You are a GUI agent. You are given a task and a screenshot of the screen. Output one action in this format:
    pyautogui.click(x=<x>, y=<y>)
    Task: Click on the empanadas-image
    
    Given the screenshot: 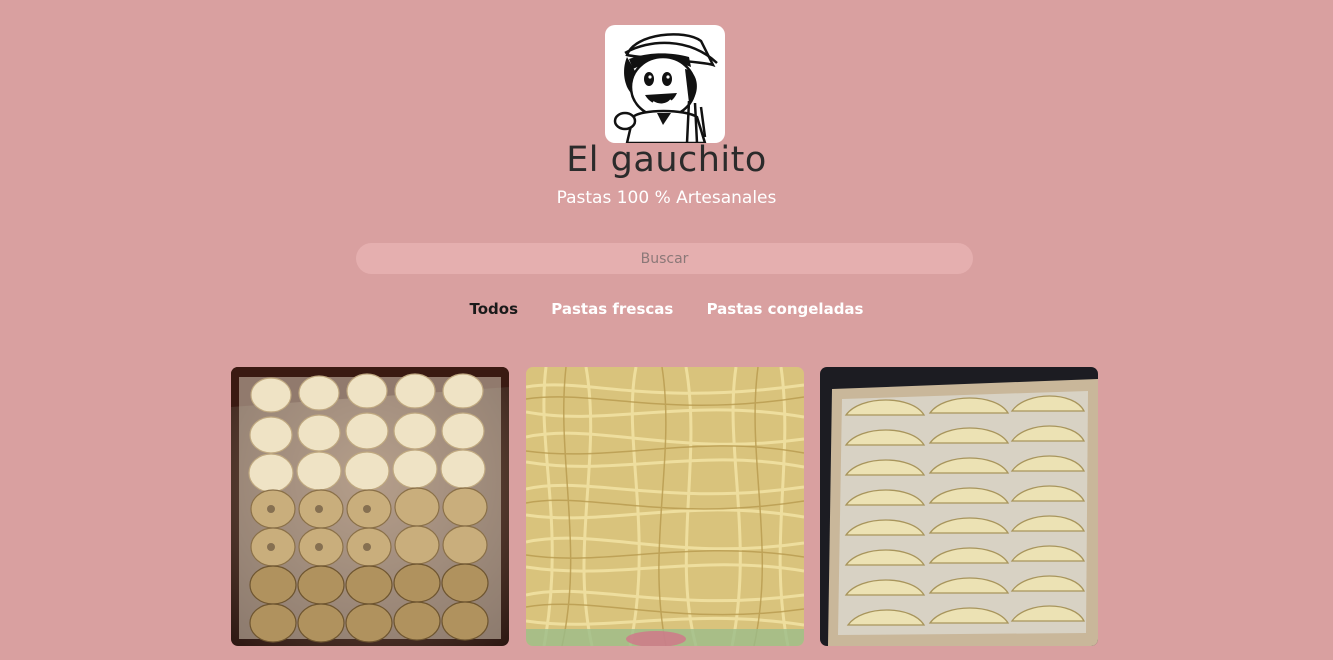 What is the action you would take?
    pyautogui.click(x=959, y=506)
    